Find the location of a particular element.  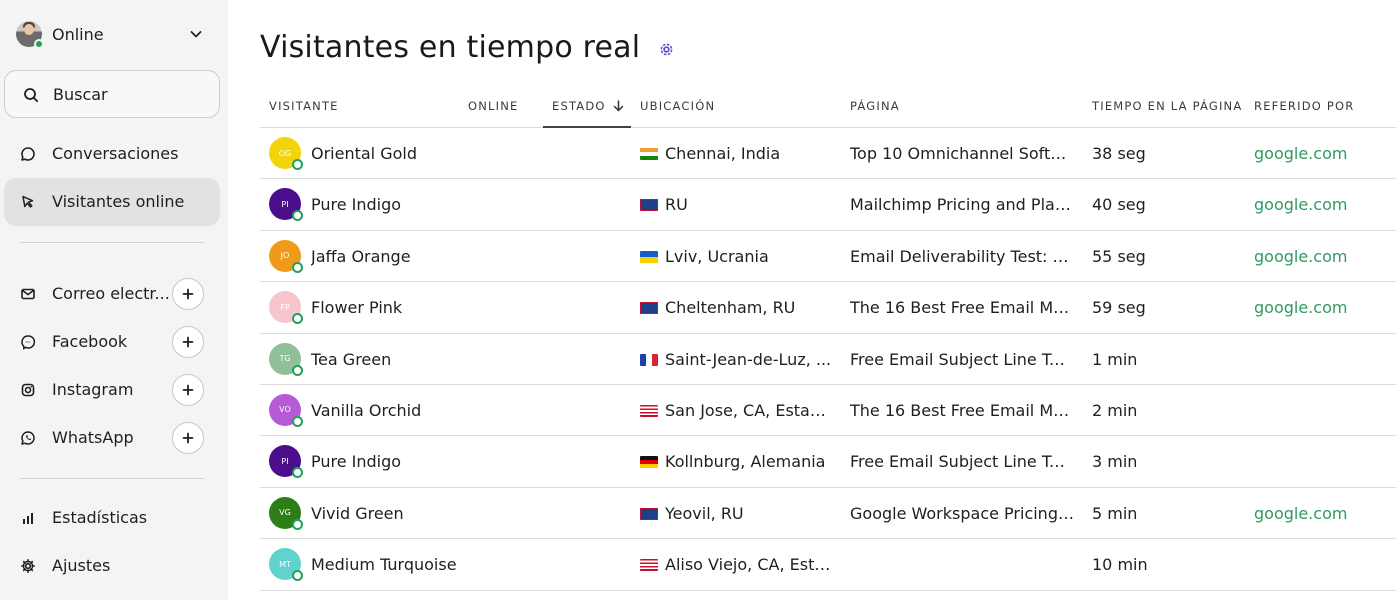

add-whatsapp-button is located at coordinates (188, 438).